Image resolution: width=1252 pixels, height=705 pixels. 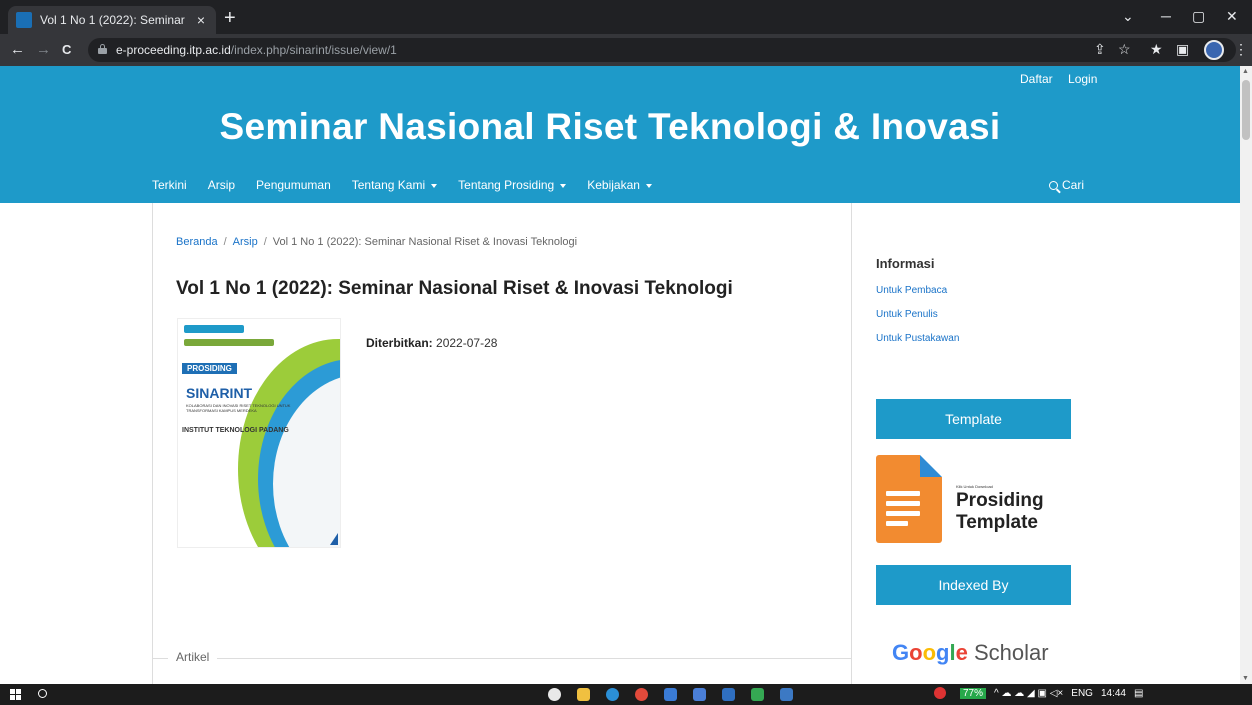 I want to click on search-link: Cari, so click(x=1066, y=185).